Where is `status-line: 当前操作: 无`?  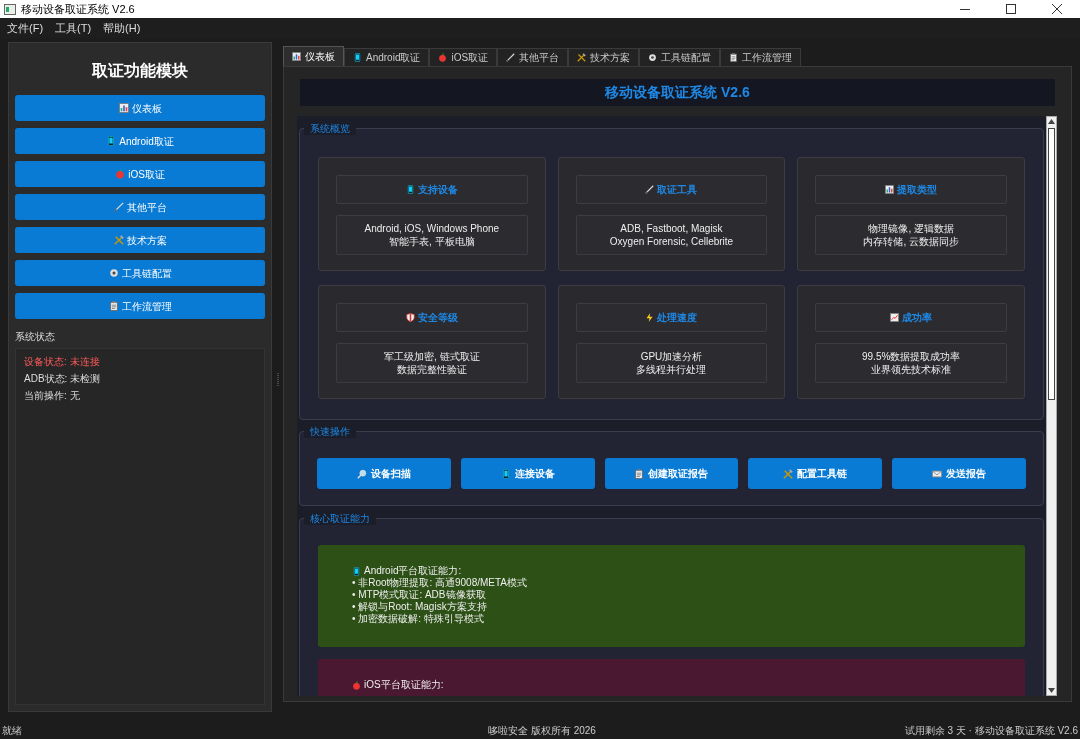 status-line: 当前操作: 无 is located at coordinates (52, 396).